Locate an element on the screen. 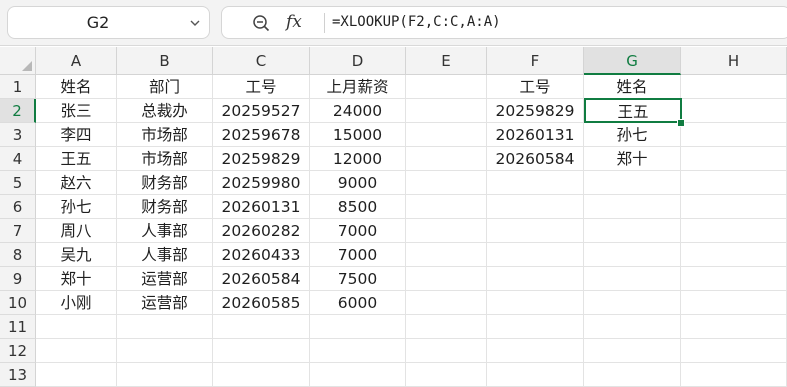  cell-d11 is located at coordinates (358, 327).